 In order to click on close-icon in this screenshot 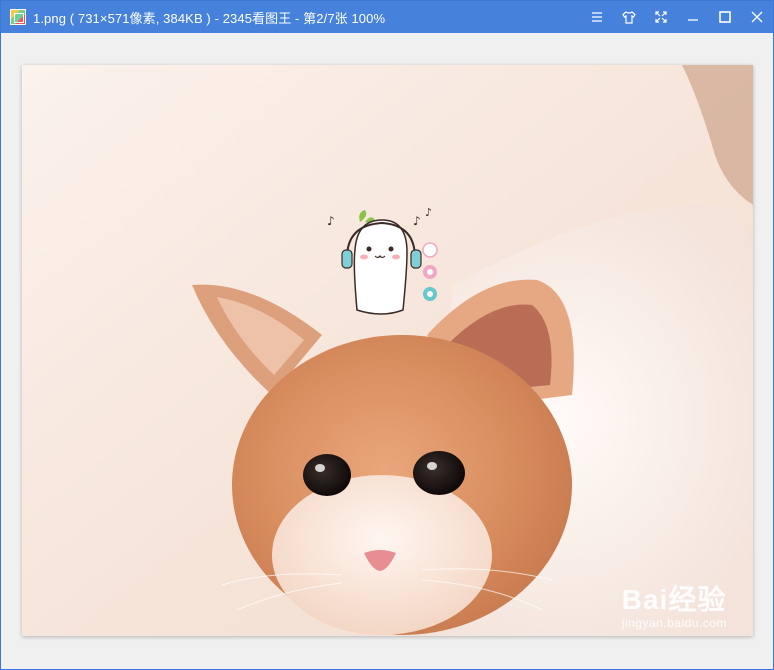, I will do `click(757, 17)`.